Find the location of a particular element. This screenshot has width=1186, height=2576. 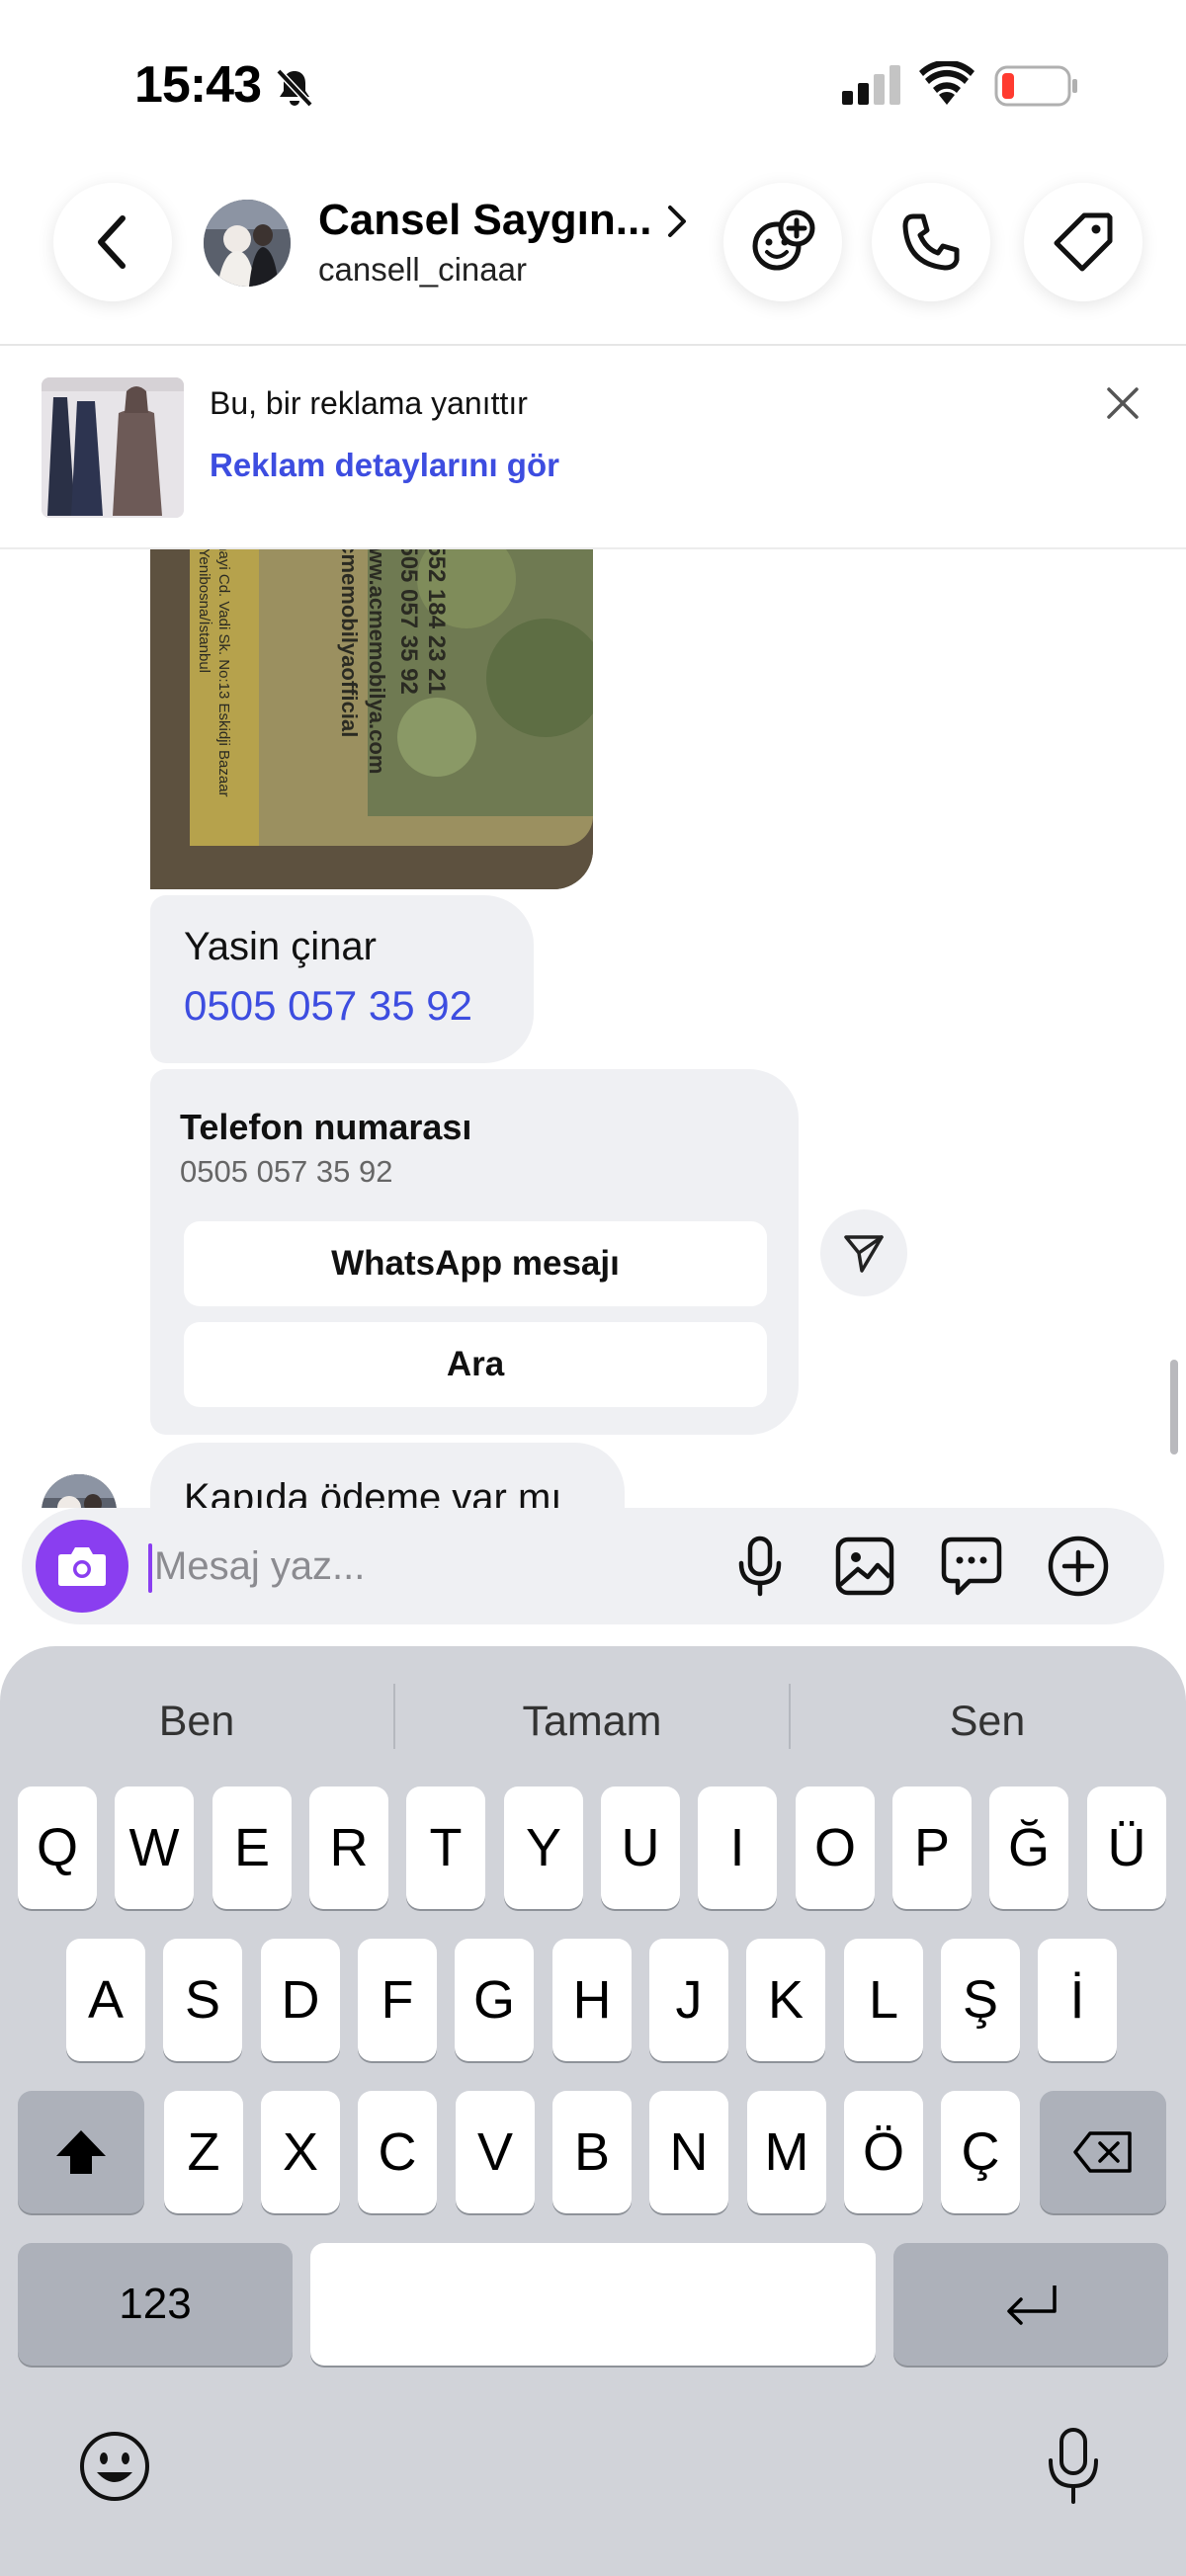

key: J is located at coordinates (688, 2000).